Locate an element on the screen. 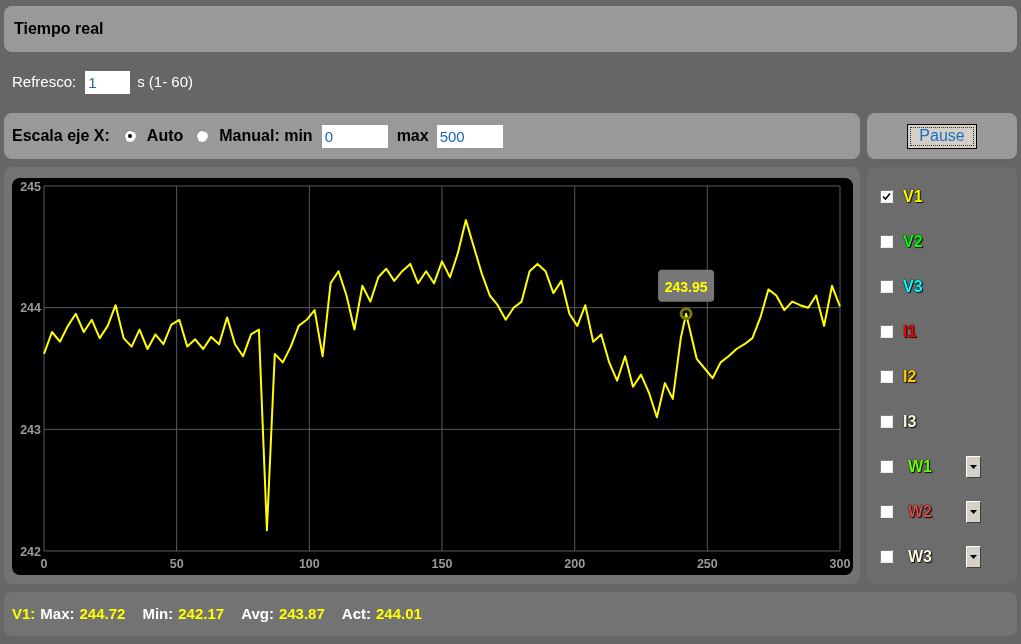 Image resolution: width=1021 pixels, height=644 pixels. refresh-unit: s (1- 60) is located at coordinates (165, 82).